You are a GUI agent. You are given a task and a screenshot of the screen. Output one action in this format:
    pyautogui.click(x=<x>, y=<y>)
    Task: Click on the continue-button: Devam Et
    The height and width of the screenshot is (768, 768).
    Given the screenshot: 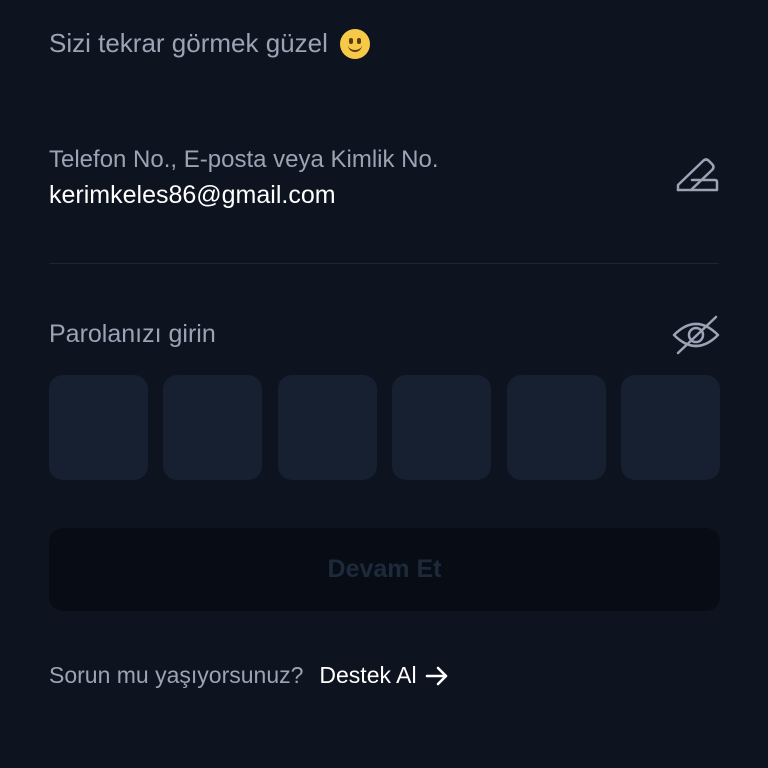 What is the action you would take?
    pyautogui.click(x=384, y=569)
    